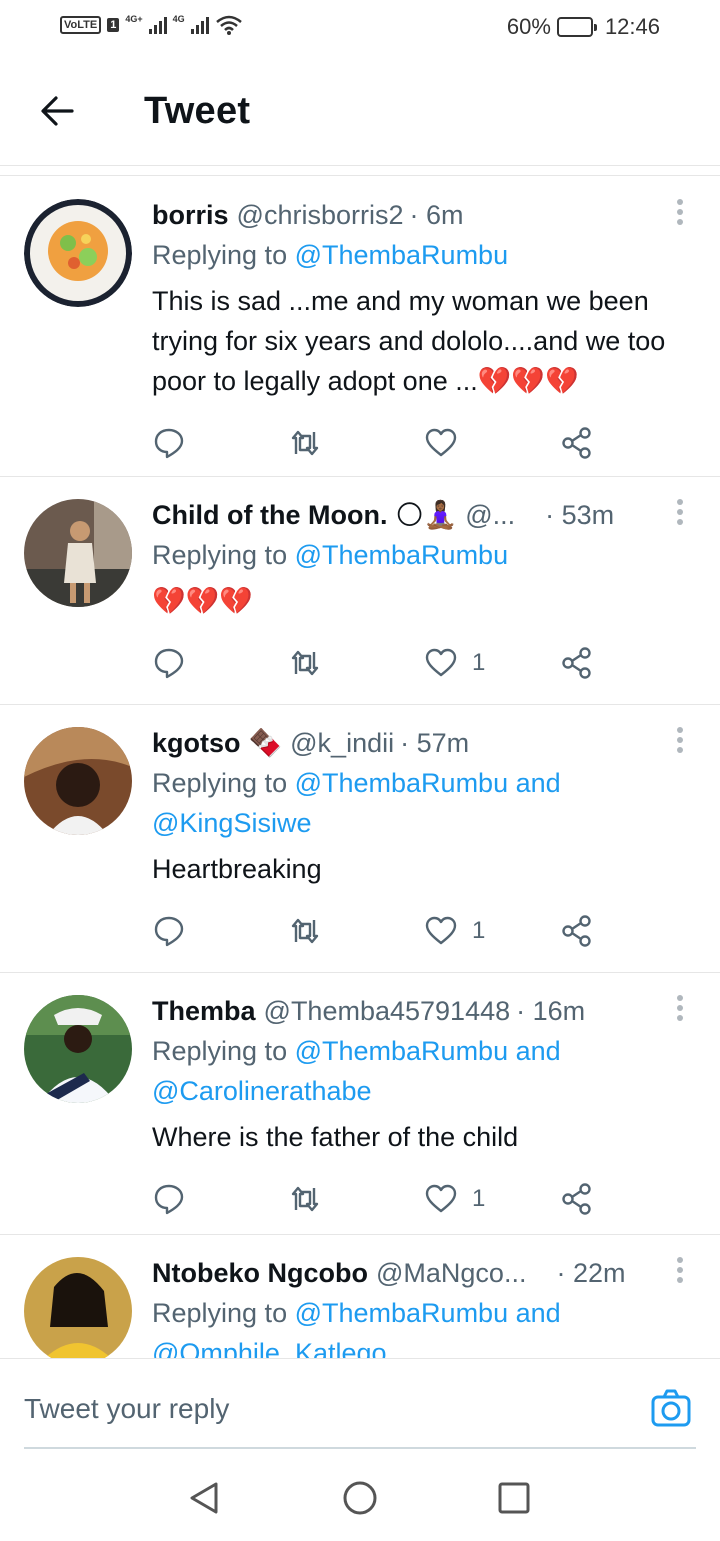 This screenshot has width=720, height=1541. Describe the element at coordinates (237, 869) in the screenshot. I see `tweet-text: Heartbreaking` at that location.